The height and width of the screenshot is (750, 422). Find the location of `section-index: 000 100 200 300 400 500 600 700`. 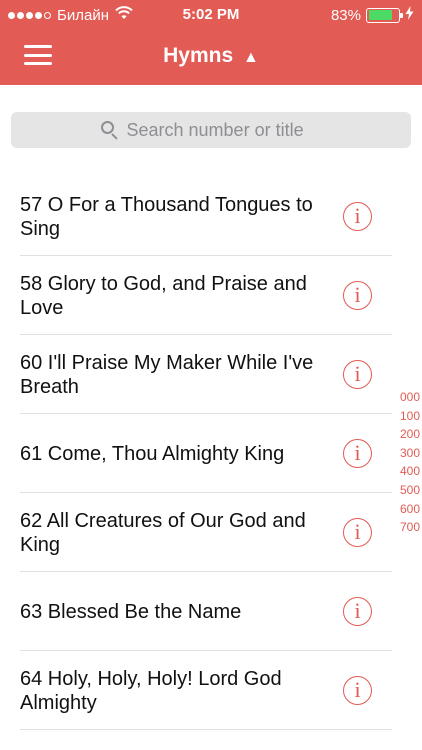

section-index: 000 100 200 300 400 500 600 700 is located at coordinates (406, 464).